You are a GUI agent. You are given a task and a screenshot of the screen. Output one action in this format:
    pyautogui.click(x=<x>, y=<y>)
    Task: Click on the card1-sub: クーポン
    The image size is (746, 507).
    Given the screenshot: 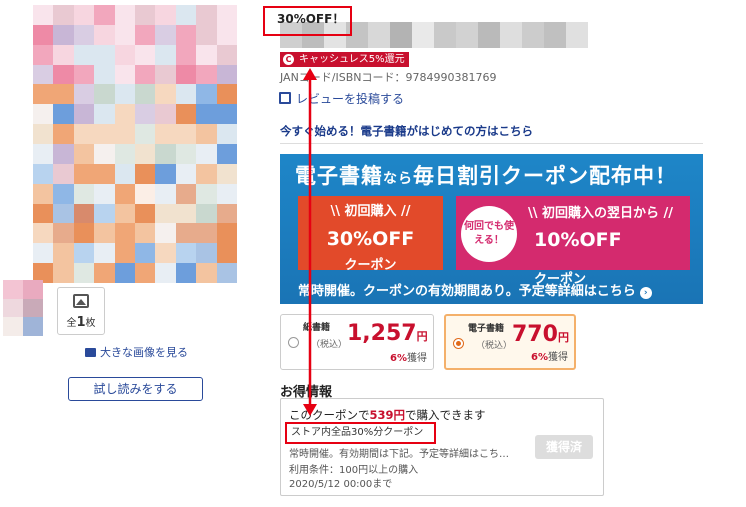 What is the action you would take?
    pyautogui.click(x=370, y=265)
    